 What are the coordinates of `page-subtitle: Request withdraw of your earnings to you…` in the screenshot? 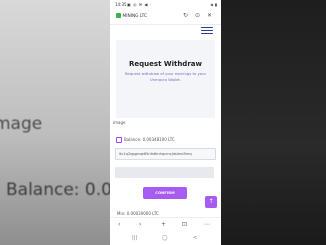 It's located at (165, 76).